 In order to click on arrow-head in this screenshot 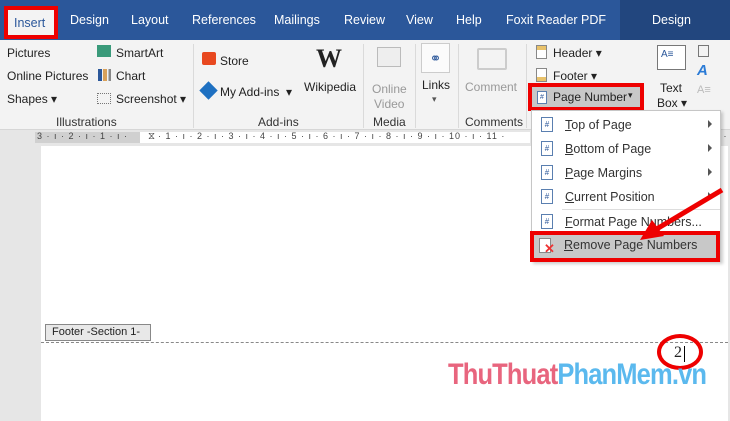, I will do `click(652, 230)`.